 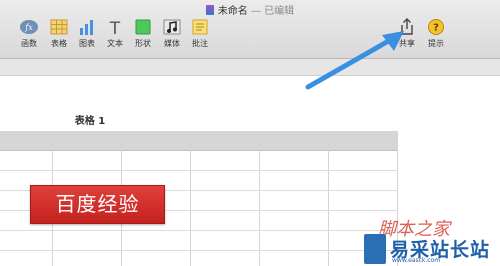 I want to click on tips-icon: ?, so click(x=436, y=27).